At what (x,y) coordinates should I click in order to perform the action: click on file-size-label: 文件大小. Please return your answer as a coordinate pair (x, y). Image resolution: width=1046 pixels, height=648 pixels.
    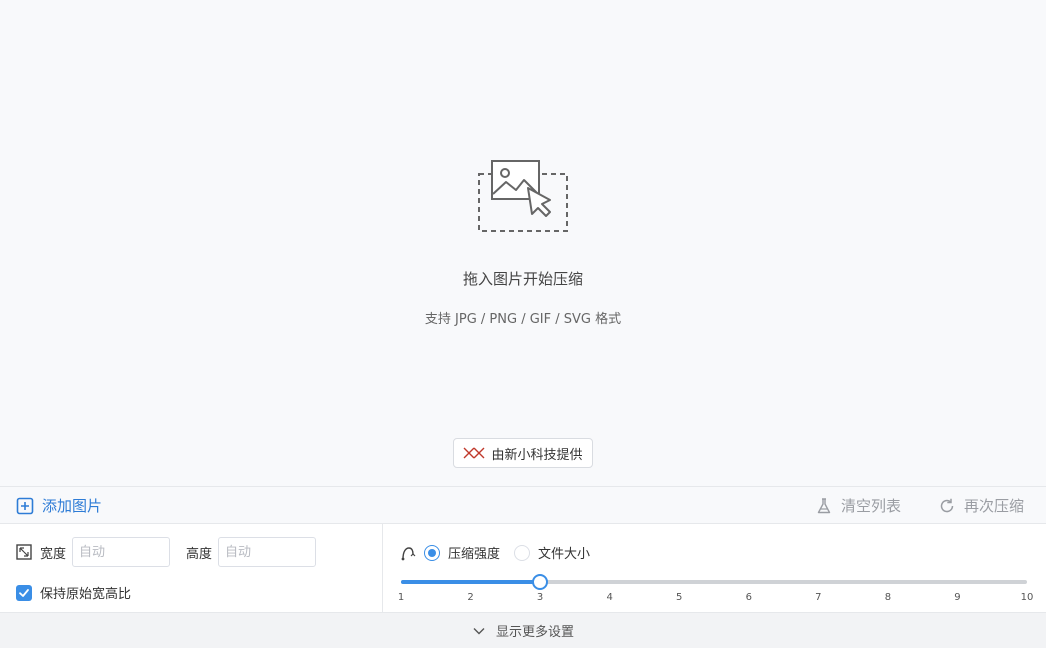
    Looking at the image, I should click on (564, 554).